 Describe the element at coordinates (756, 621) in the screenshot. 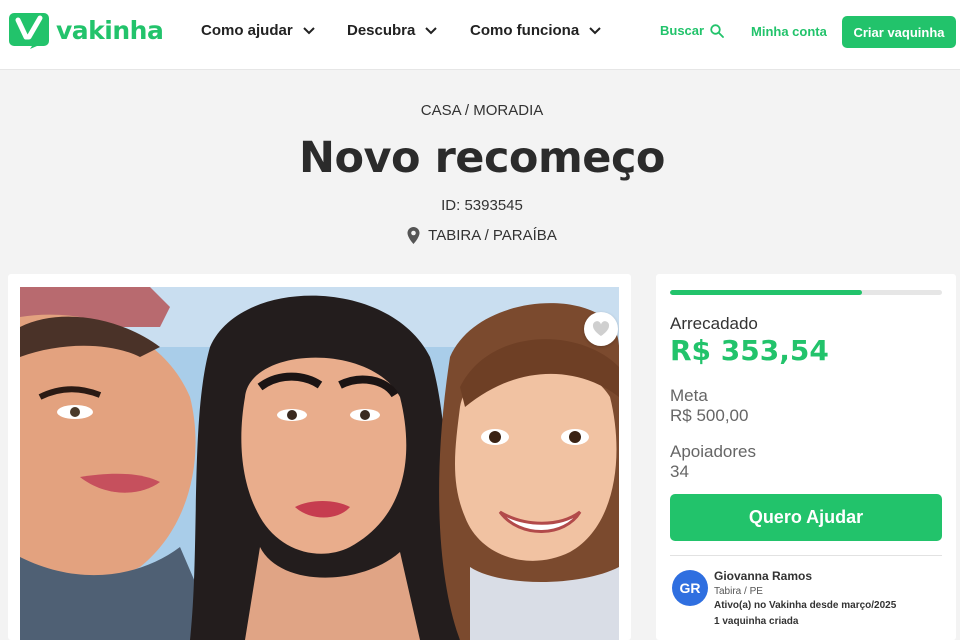

I see `organizer-campaign-count: 1 vaquinha criada` at that location.